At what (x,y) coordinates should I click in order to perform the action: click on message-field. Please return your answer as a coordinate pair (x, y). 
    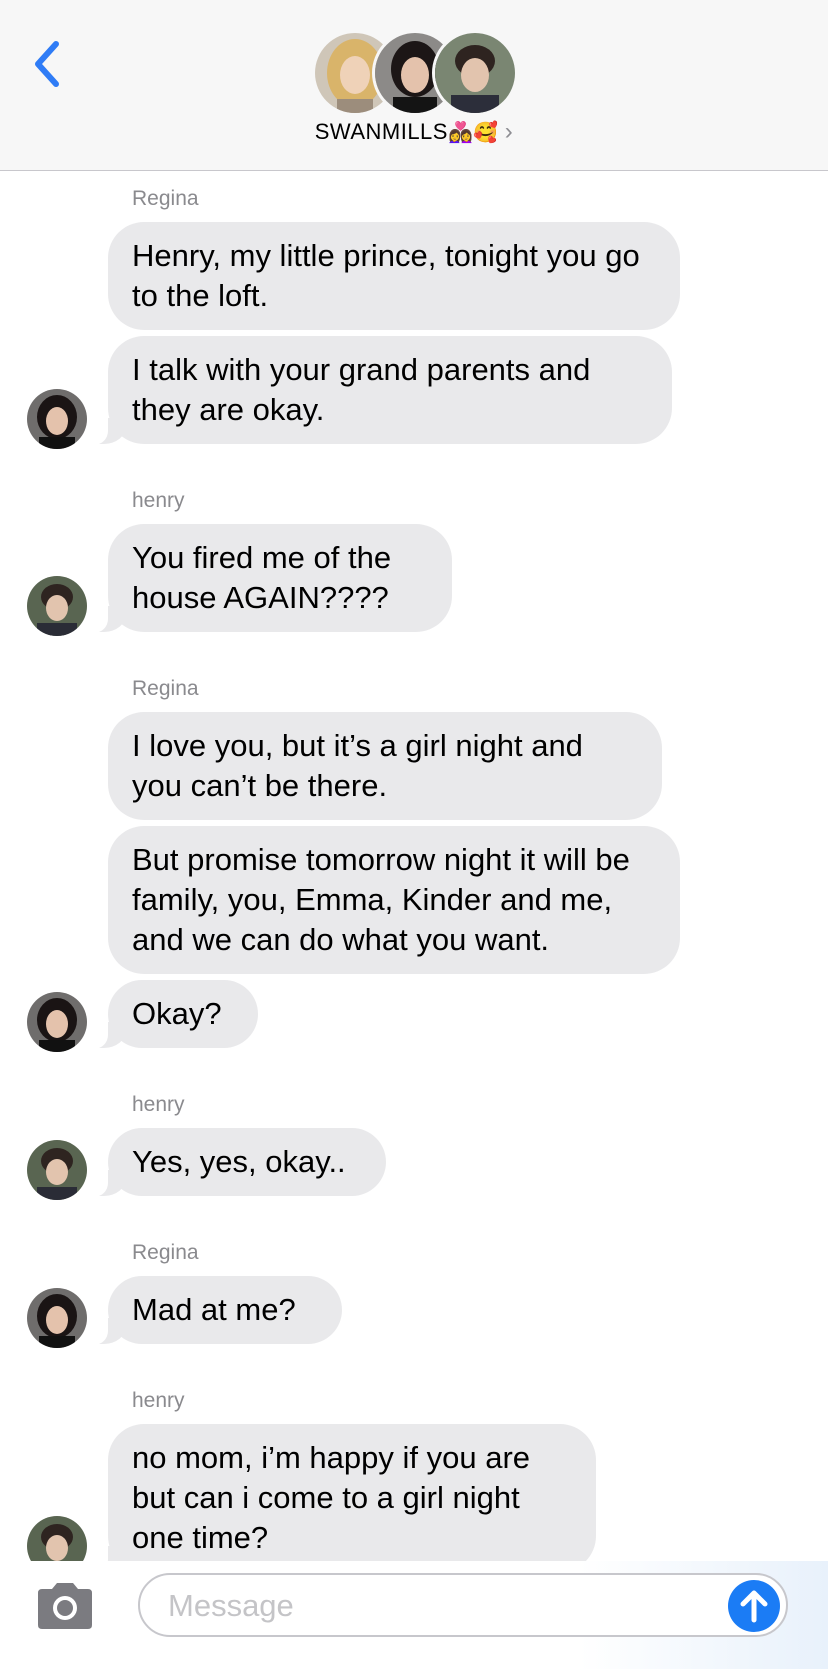
    Looking at the image, I should click on (463, 1605).